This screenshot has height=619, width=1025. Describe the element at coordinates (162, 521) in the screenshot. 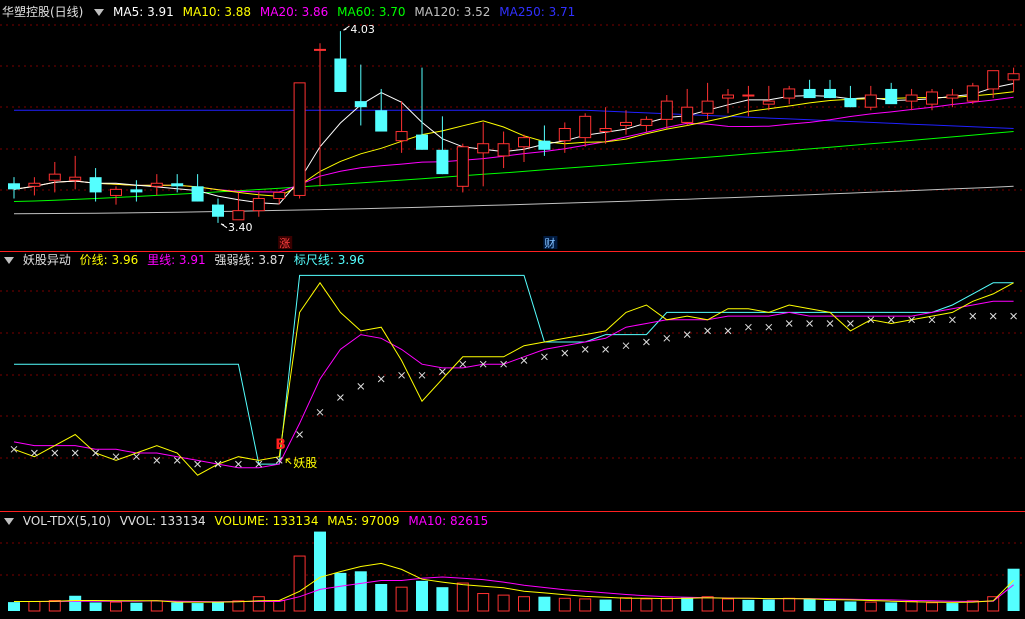

I see `vvol-label: VVOL: 133134` at that location.